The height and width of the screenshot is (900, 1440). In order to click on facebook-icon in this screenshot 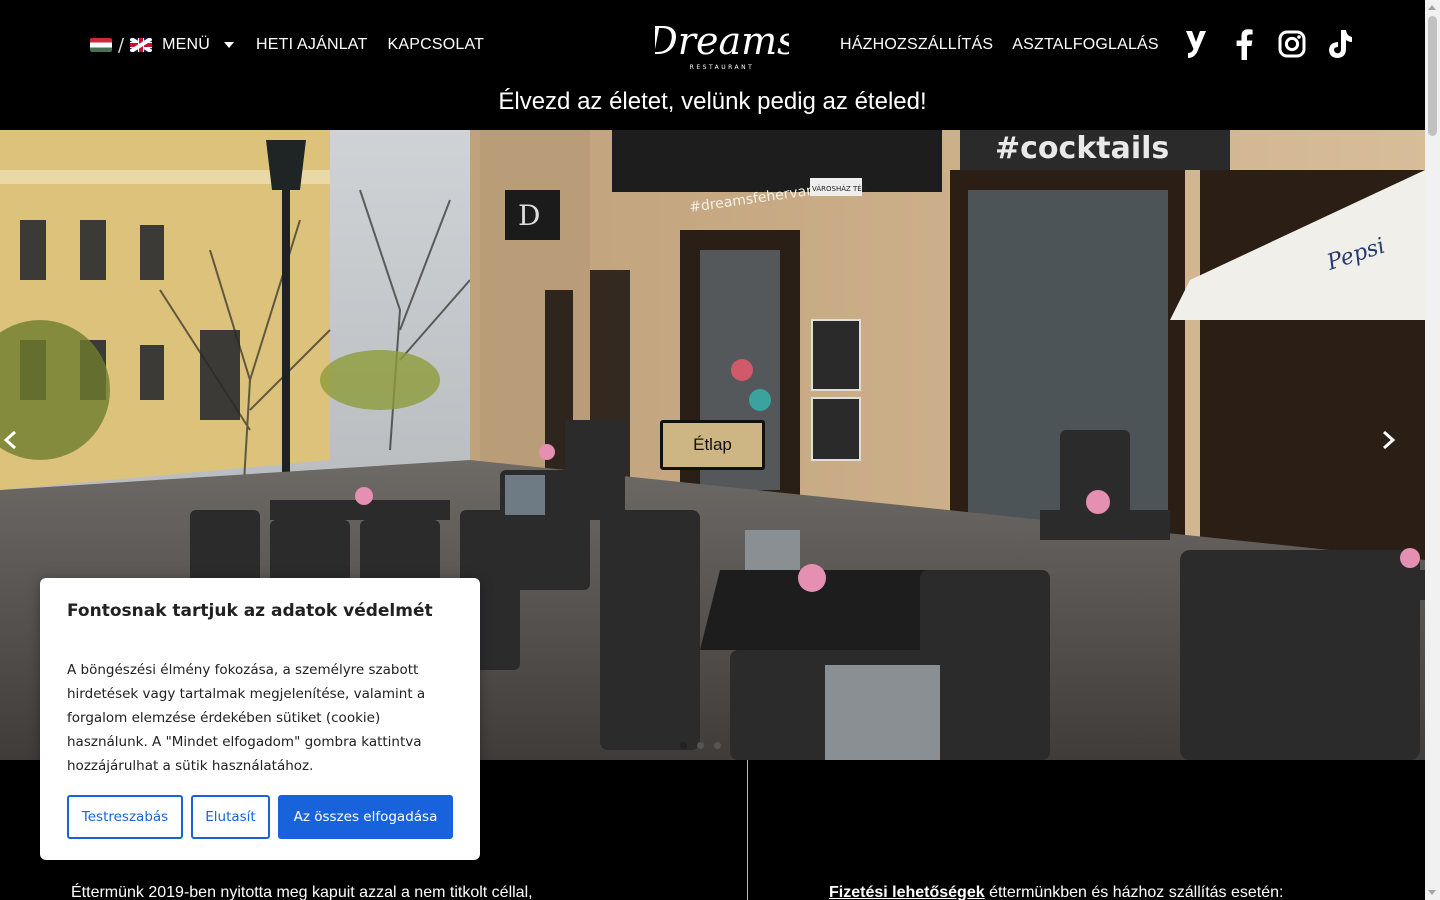, I will do `click(1244, 44)`.